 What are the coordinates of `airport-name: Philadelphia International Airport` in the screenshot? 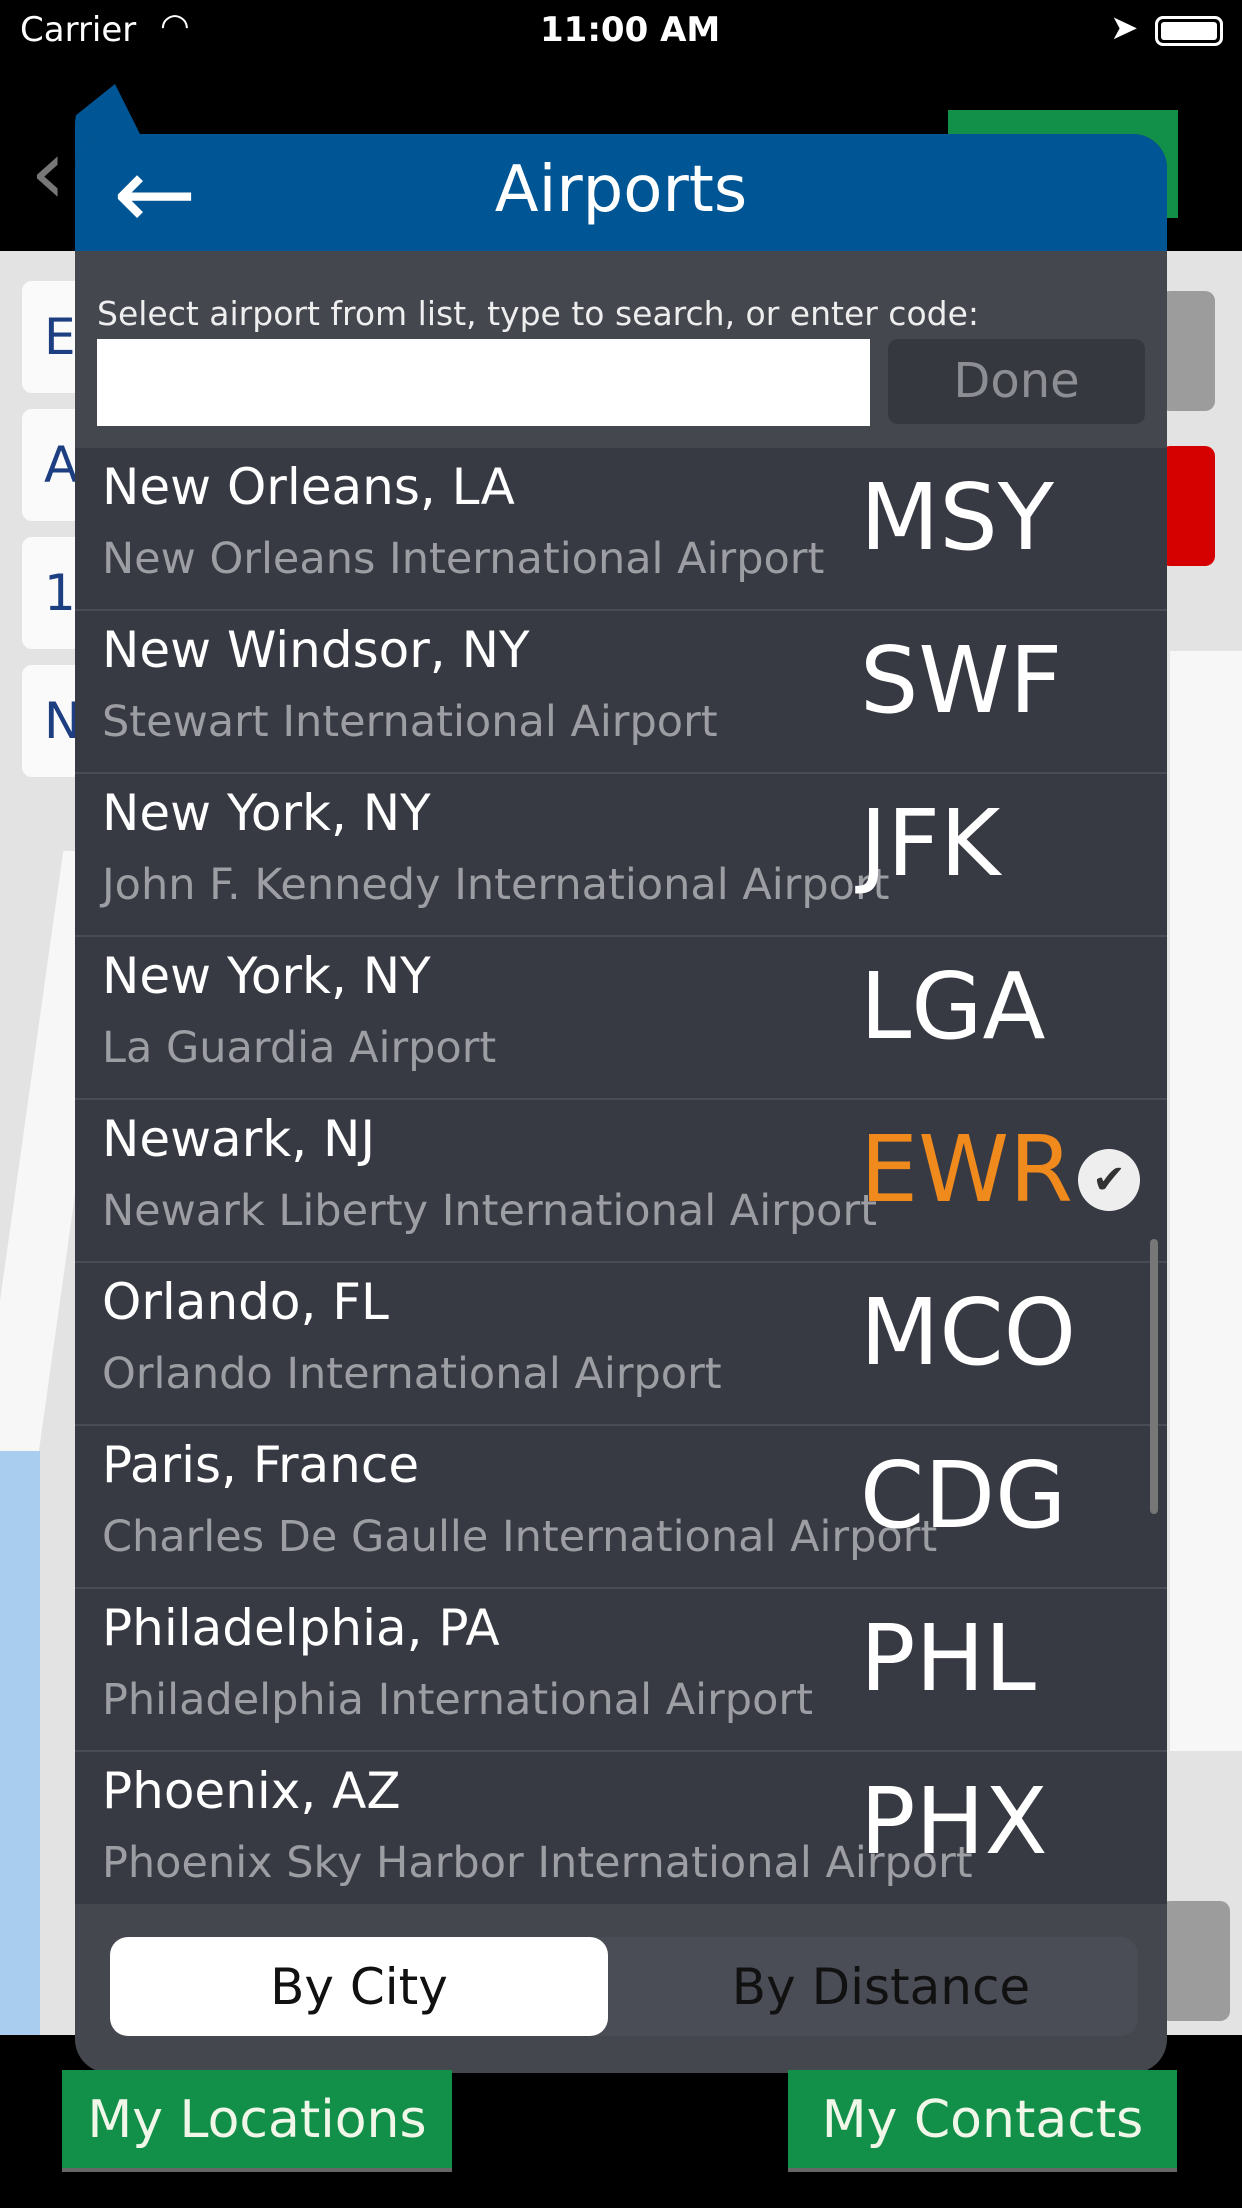 It's located at (457, 1700).